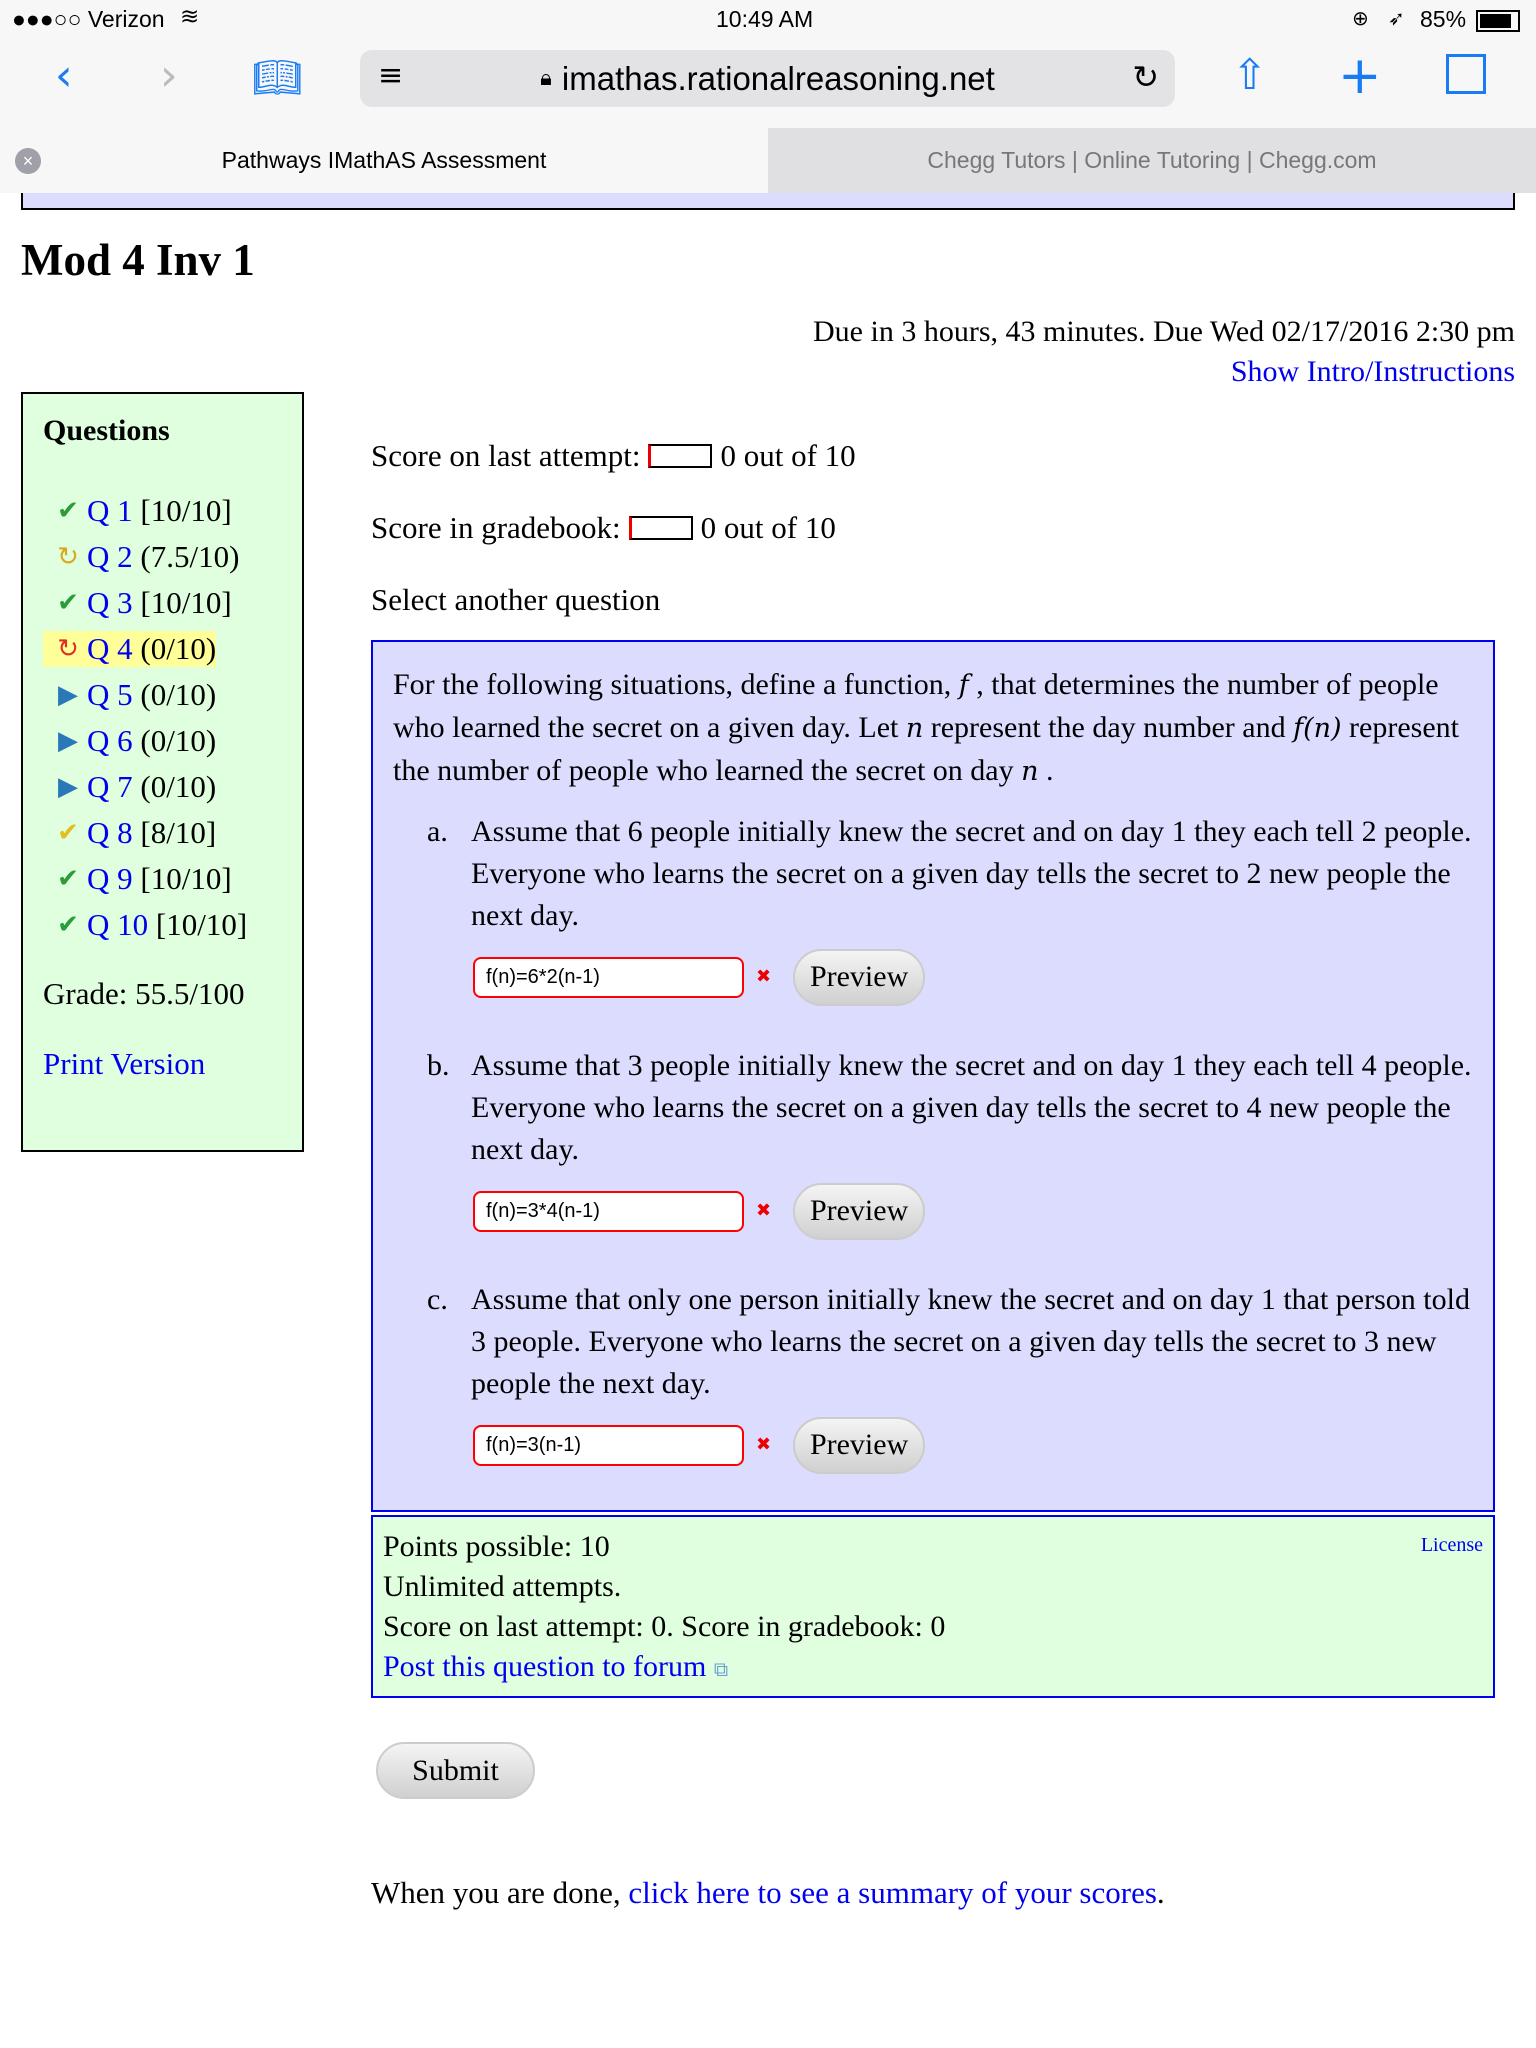 This screenshot has height=2048, width=1536. Describe the element at coordinates (110, 649) in the screenshot. I see `question-link: Q 4` at that location.